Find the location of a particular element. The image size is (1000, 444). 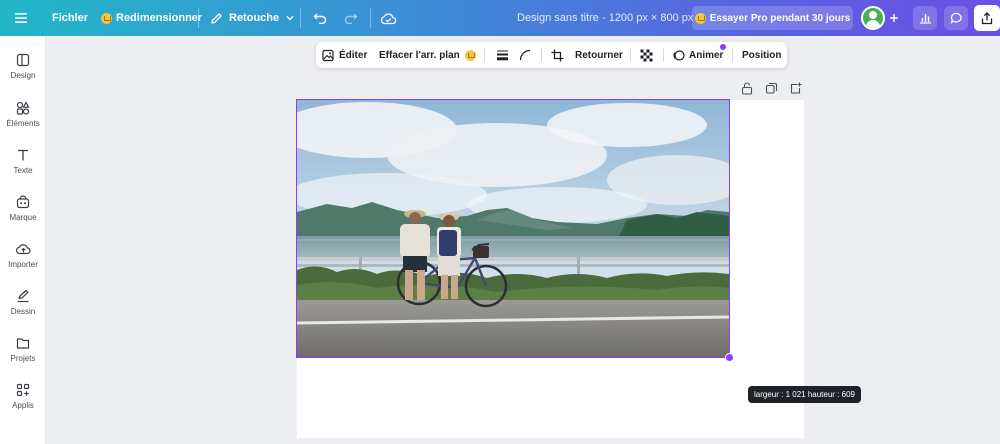

text-icon is located at coordinates (23, 155).